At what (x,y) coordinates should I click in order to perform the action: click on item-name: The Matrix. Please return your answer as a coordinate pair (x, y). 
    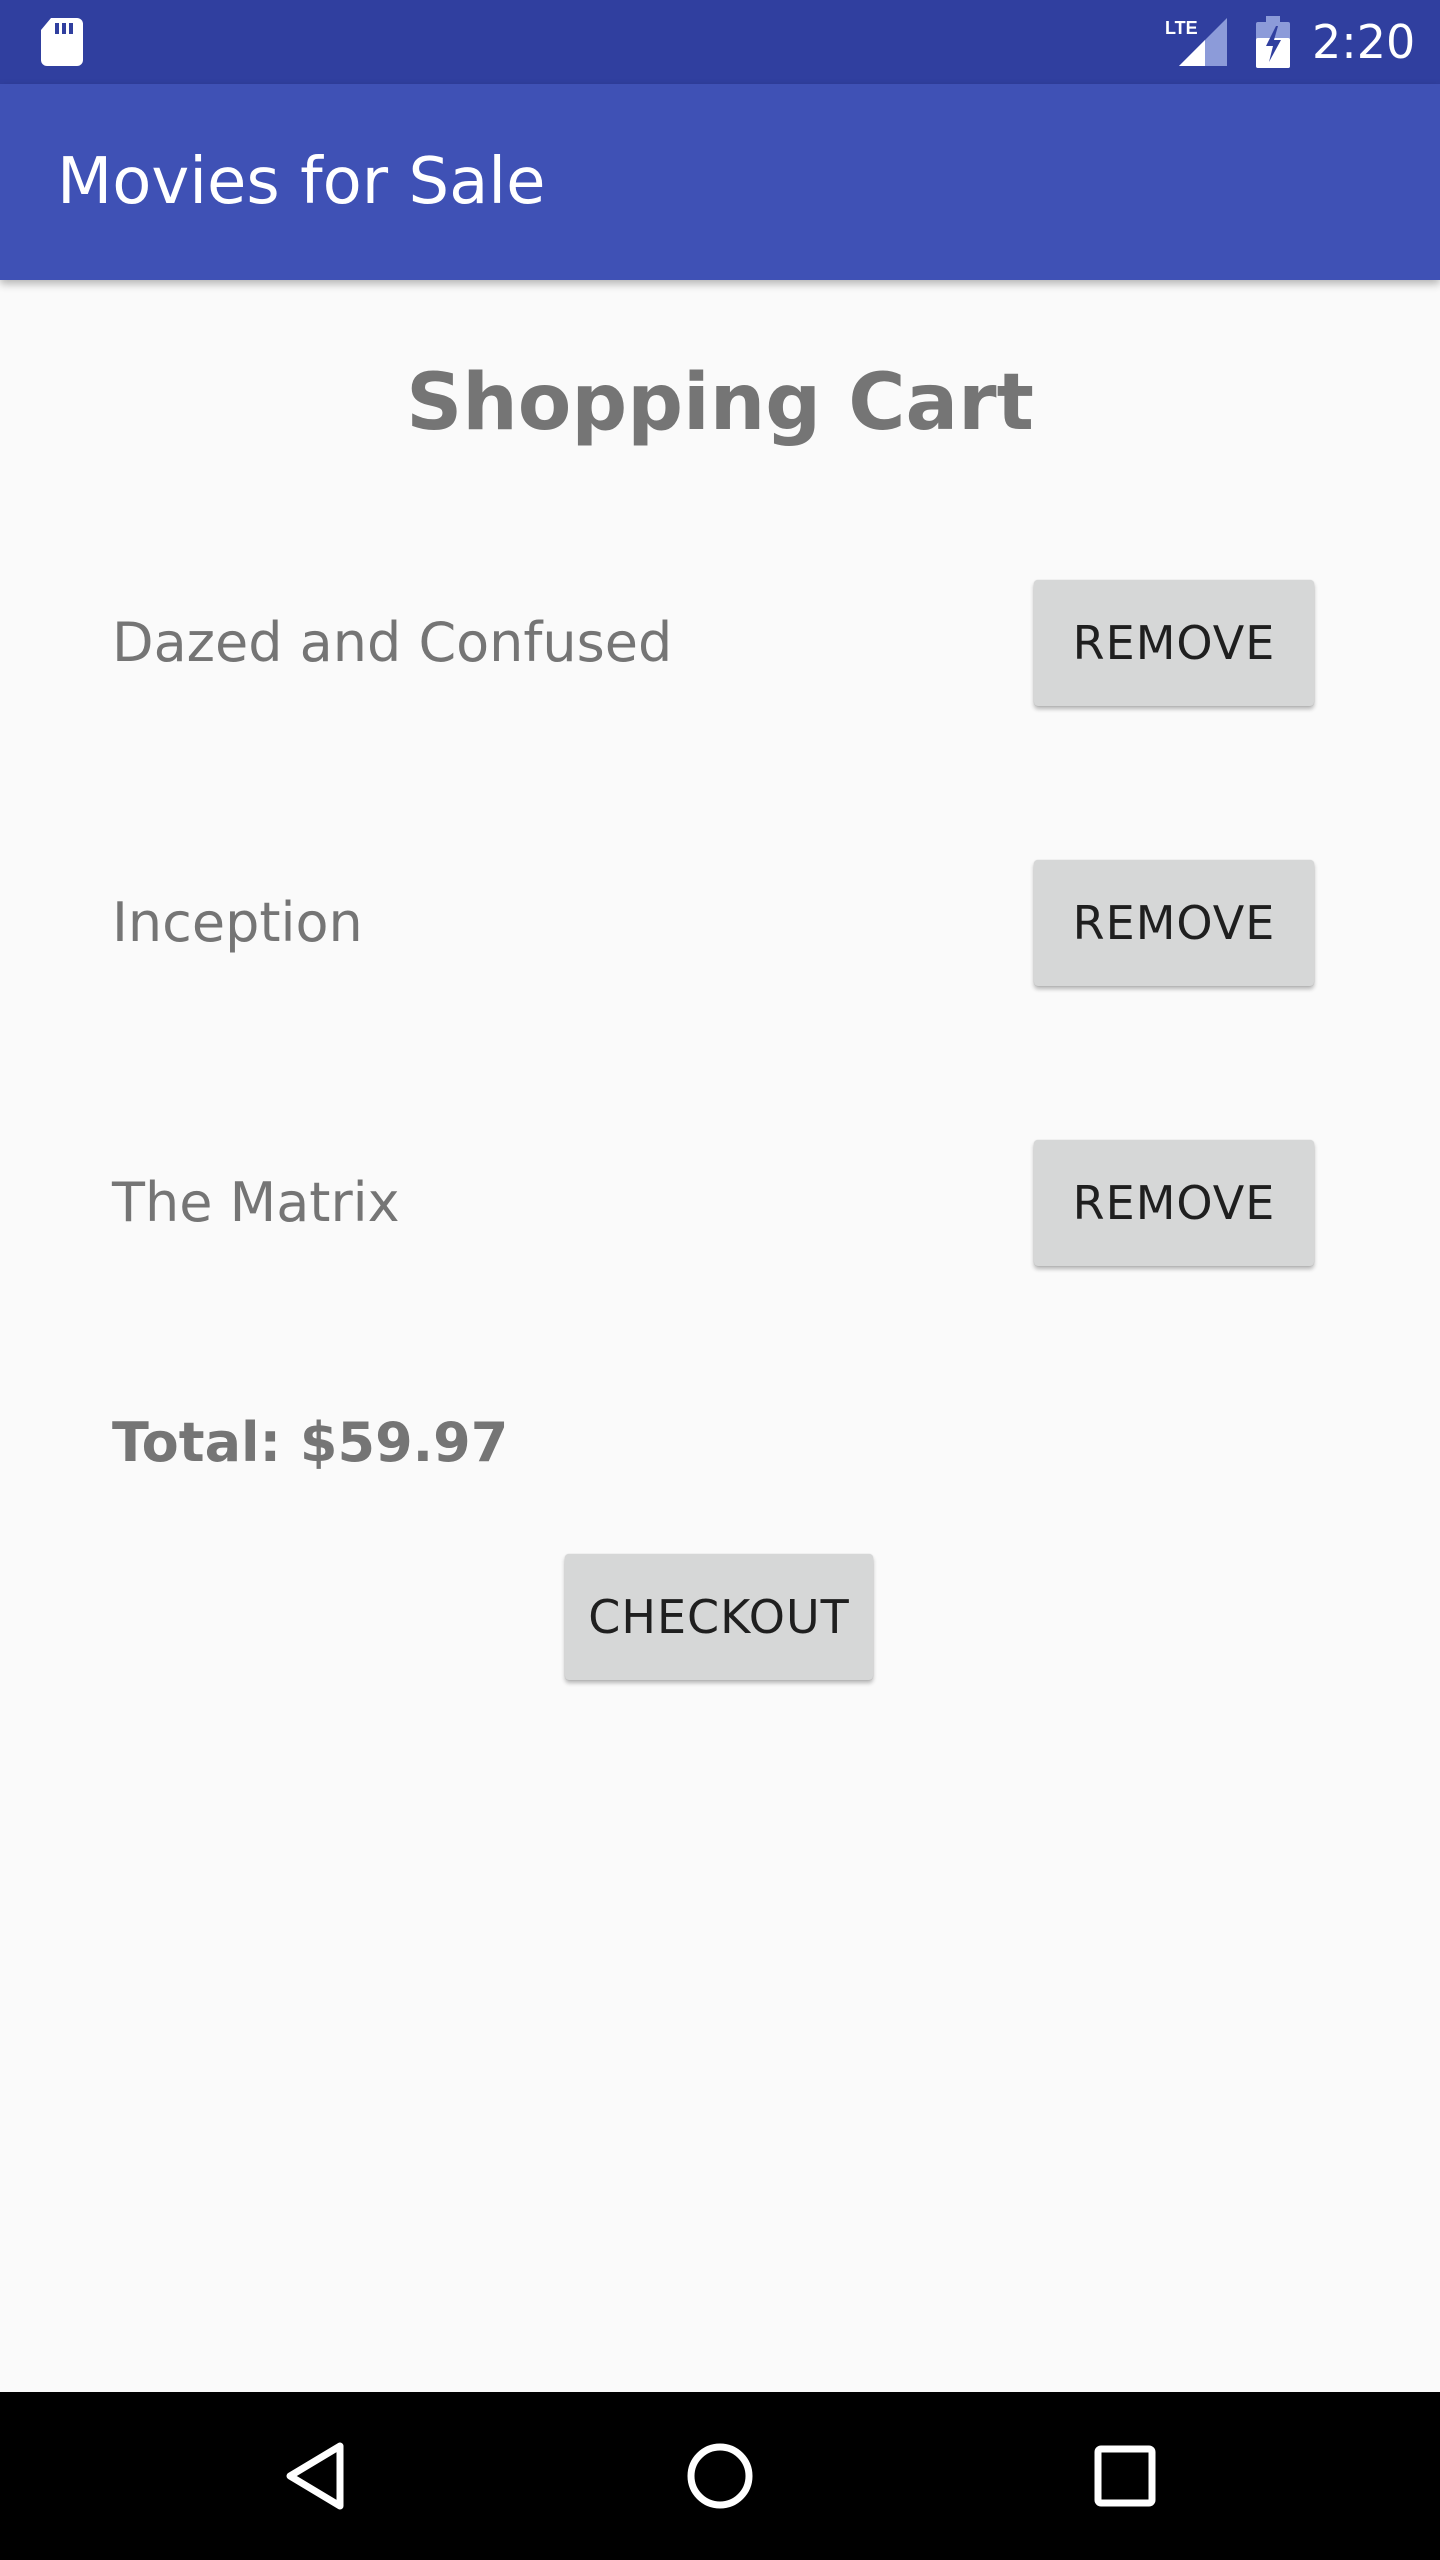
    Looking at the image, I should click on (256, 1202).